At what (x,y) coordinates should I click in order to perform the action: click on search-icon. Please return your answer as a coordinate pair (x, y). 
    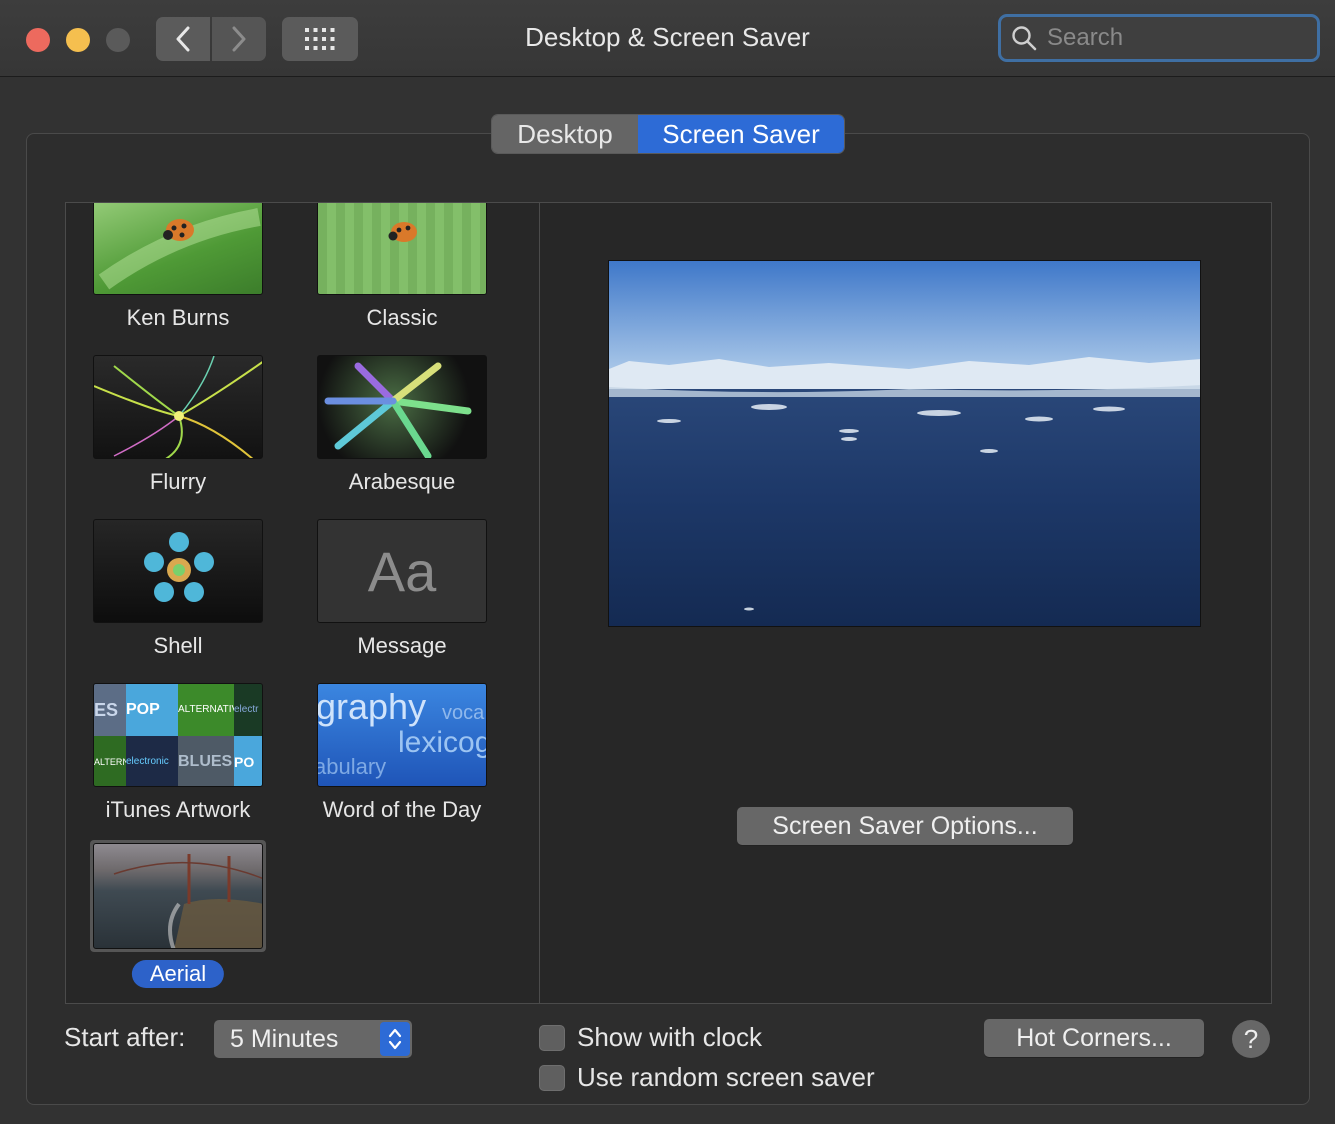
    Looking at the image, I should click on (1024, 38).